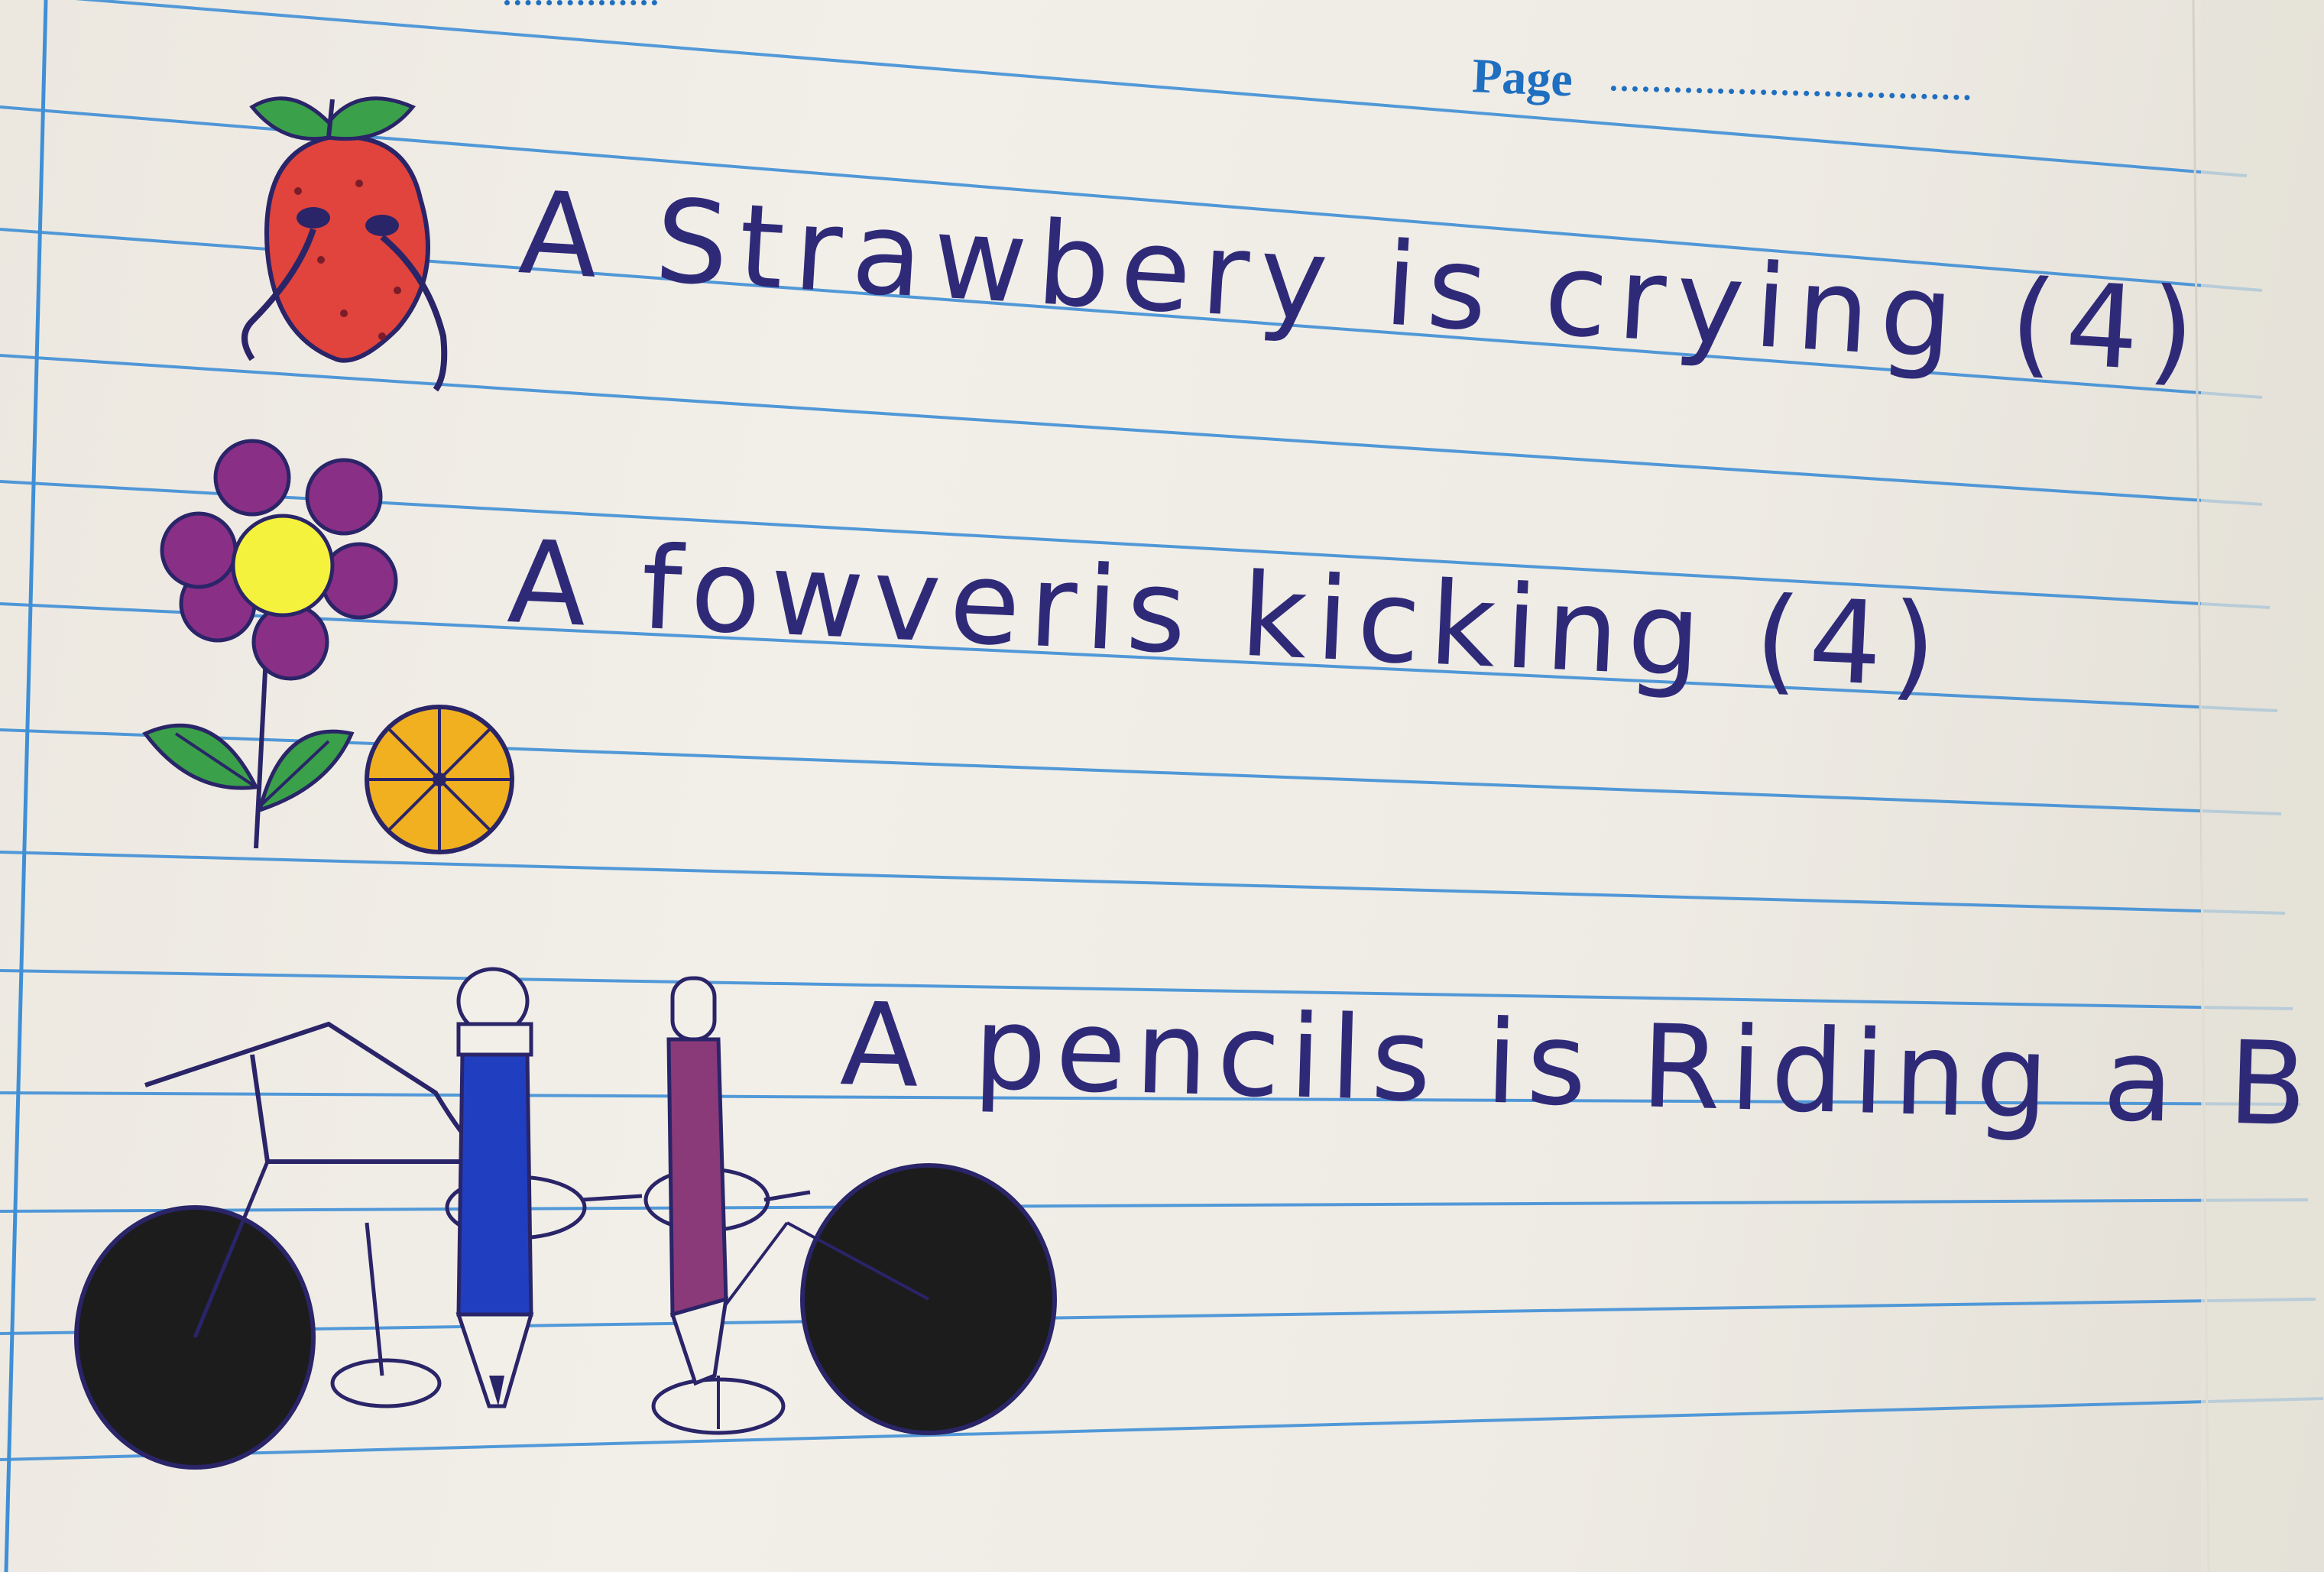 The image size is (2324, 1572). Describe the element at coordinates (439, 779) in the screenshot. I see `ball-drawing` at that location.